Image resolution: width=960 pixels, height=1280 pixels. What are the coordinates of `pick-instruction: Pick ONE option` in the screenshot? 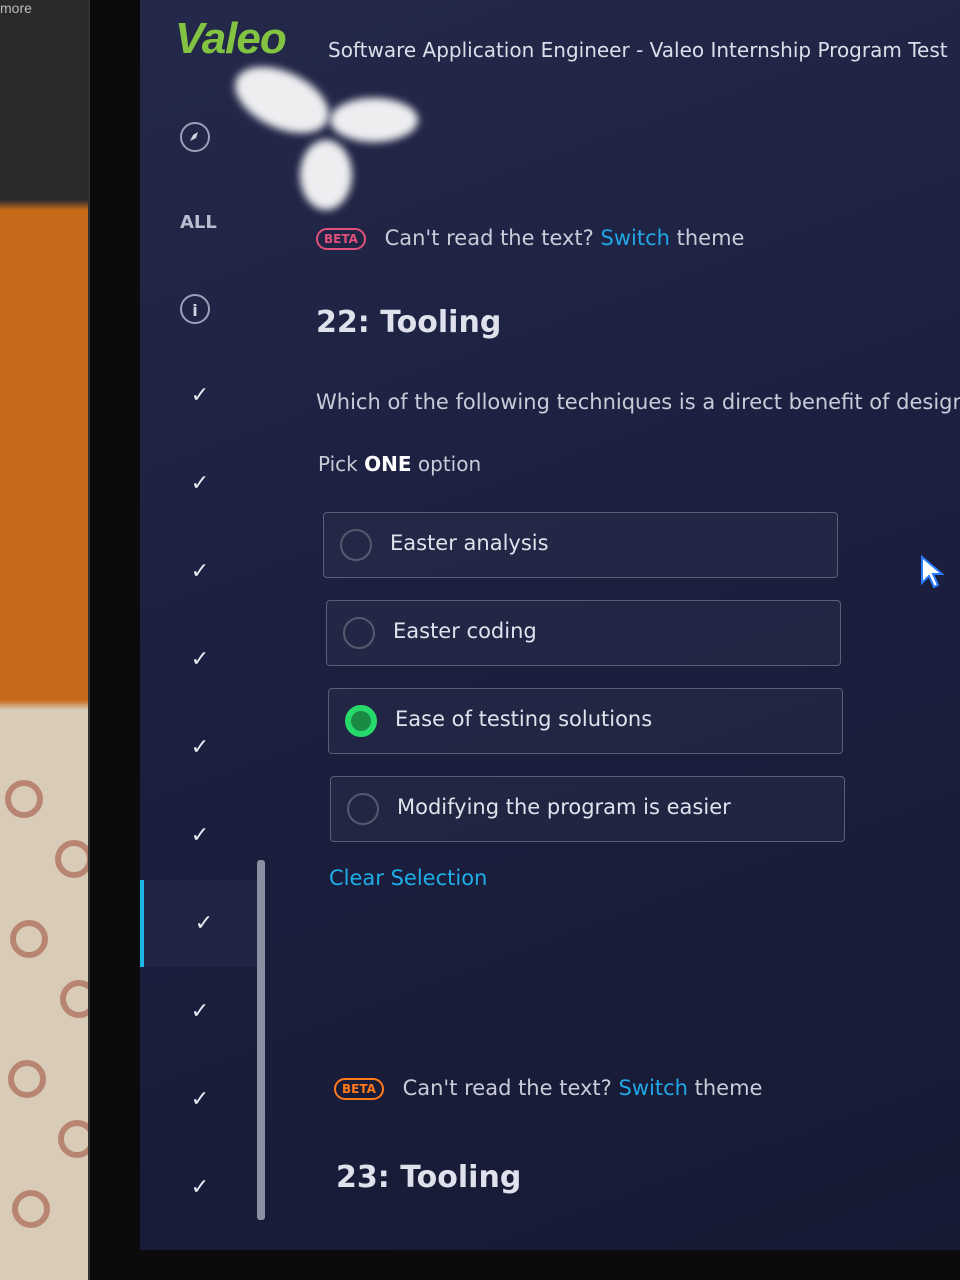 It's located at (399, 464).